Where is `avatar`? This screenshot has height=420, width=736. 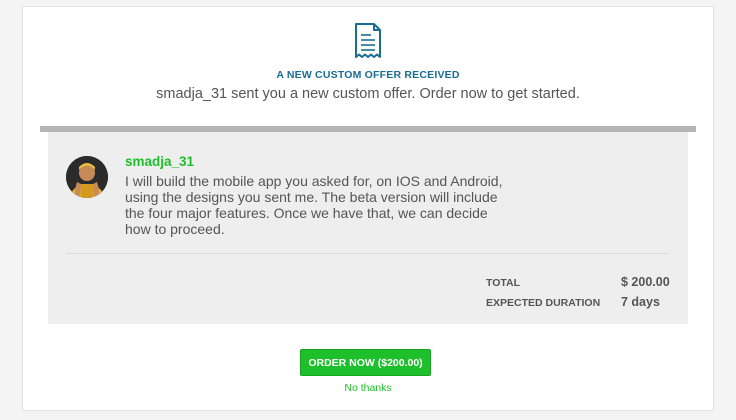
avatar is located at coordinates (87, 177).